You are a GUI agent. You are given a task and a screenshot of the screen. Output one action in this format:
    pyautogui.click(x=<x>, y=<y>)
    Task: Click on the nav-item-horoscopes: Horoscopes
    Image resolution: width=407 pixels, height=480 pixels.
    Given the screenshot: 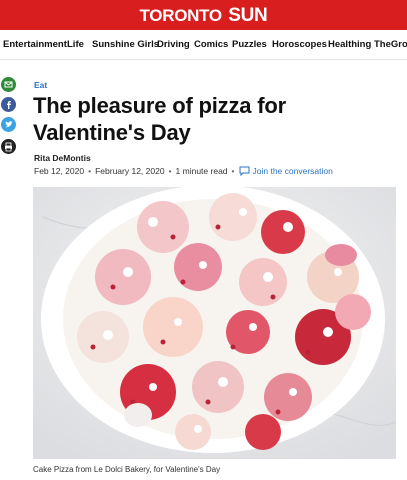 What is the action you would take?
    pyautogui.click(x=299, y=44)
    